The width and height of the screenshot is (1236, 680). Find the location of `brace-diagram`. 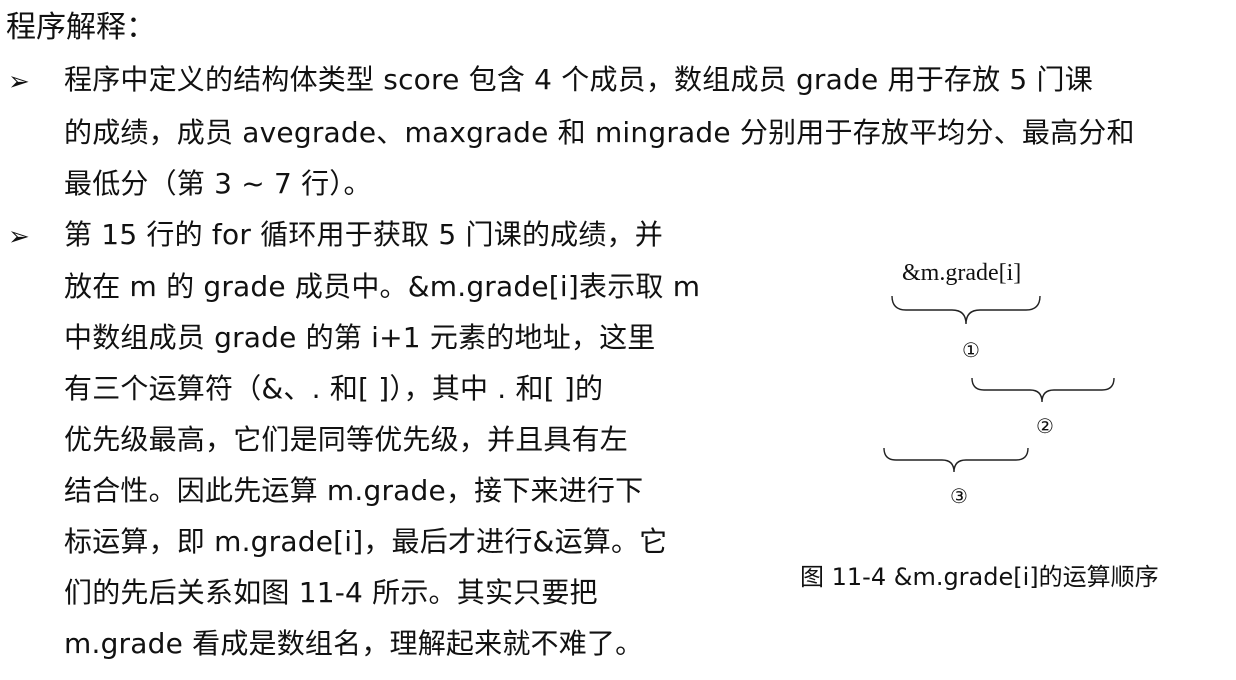

brace-diagram is located at coordinates (999, 384).